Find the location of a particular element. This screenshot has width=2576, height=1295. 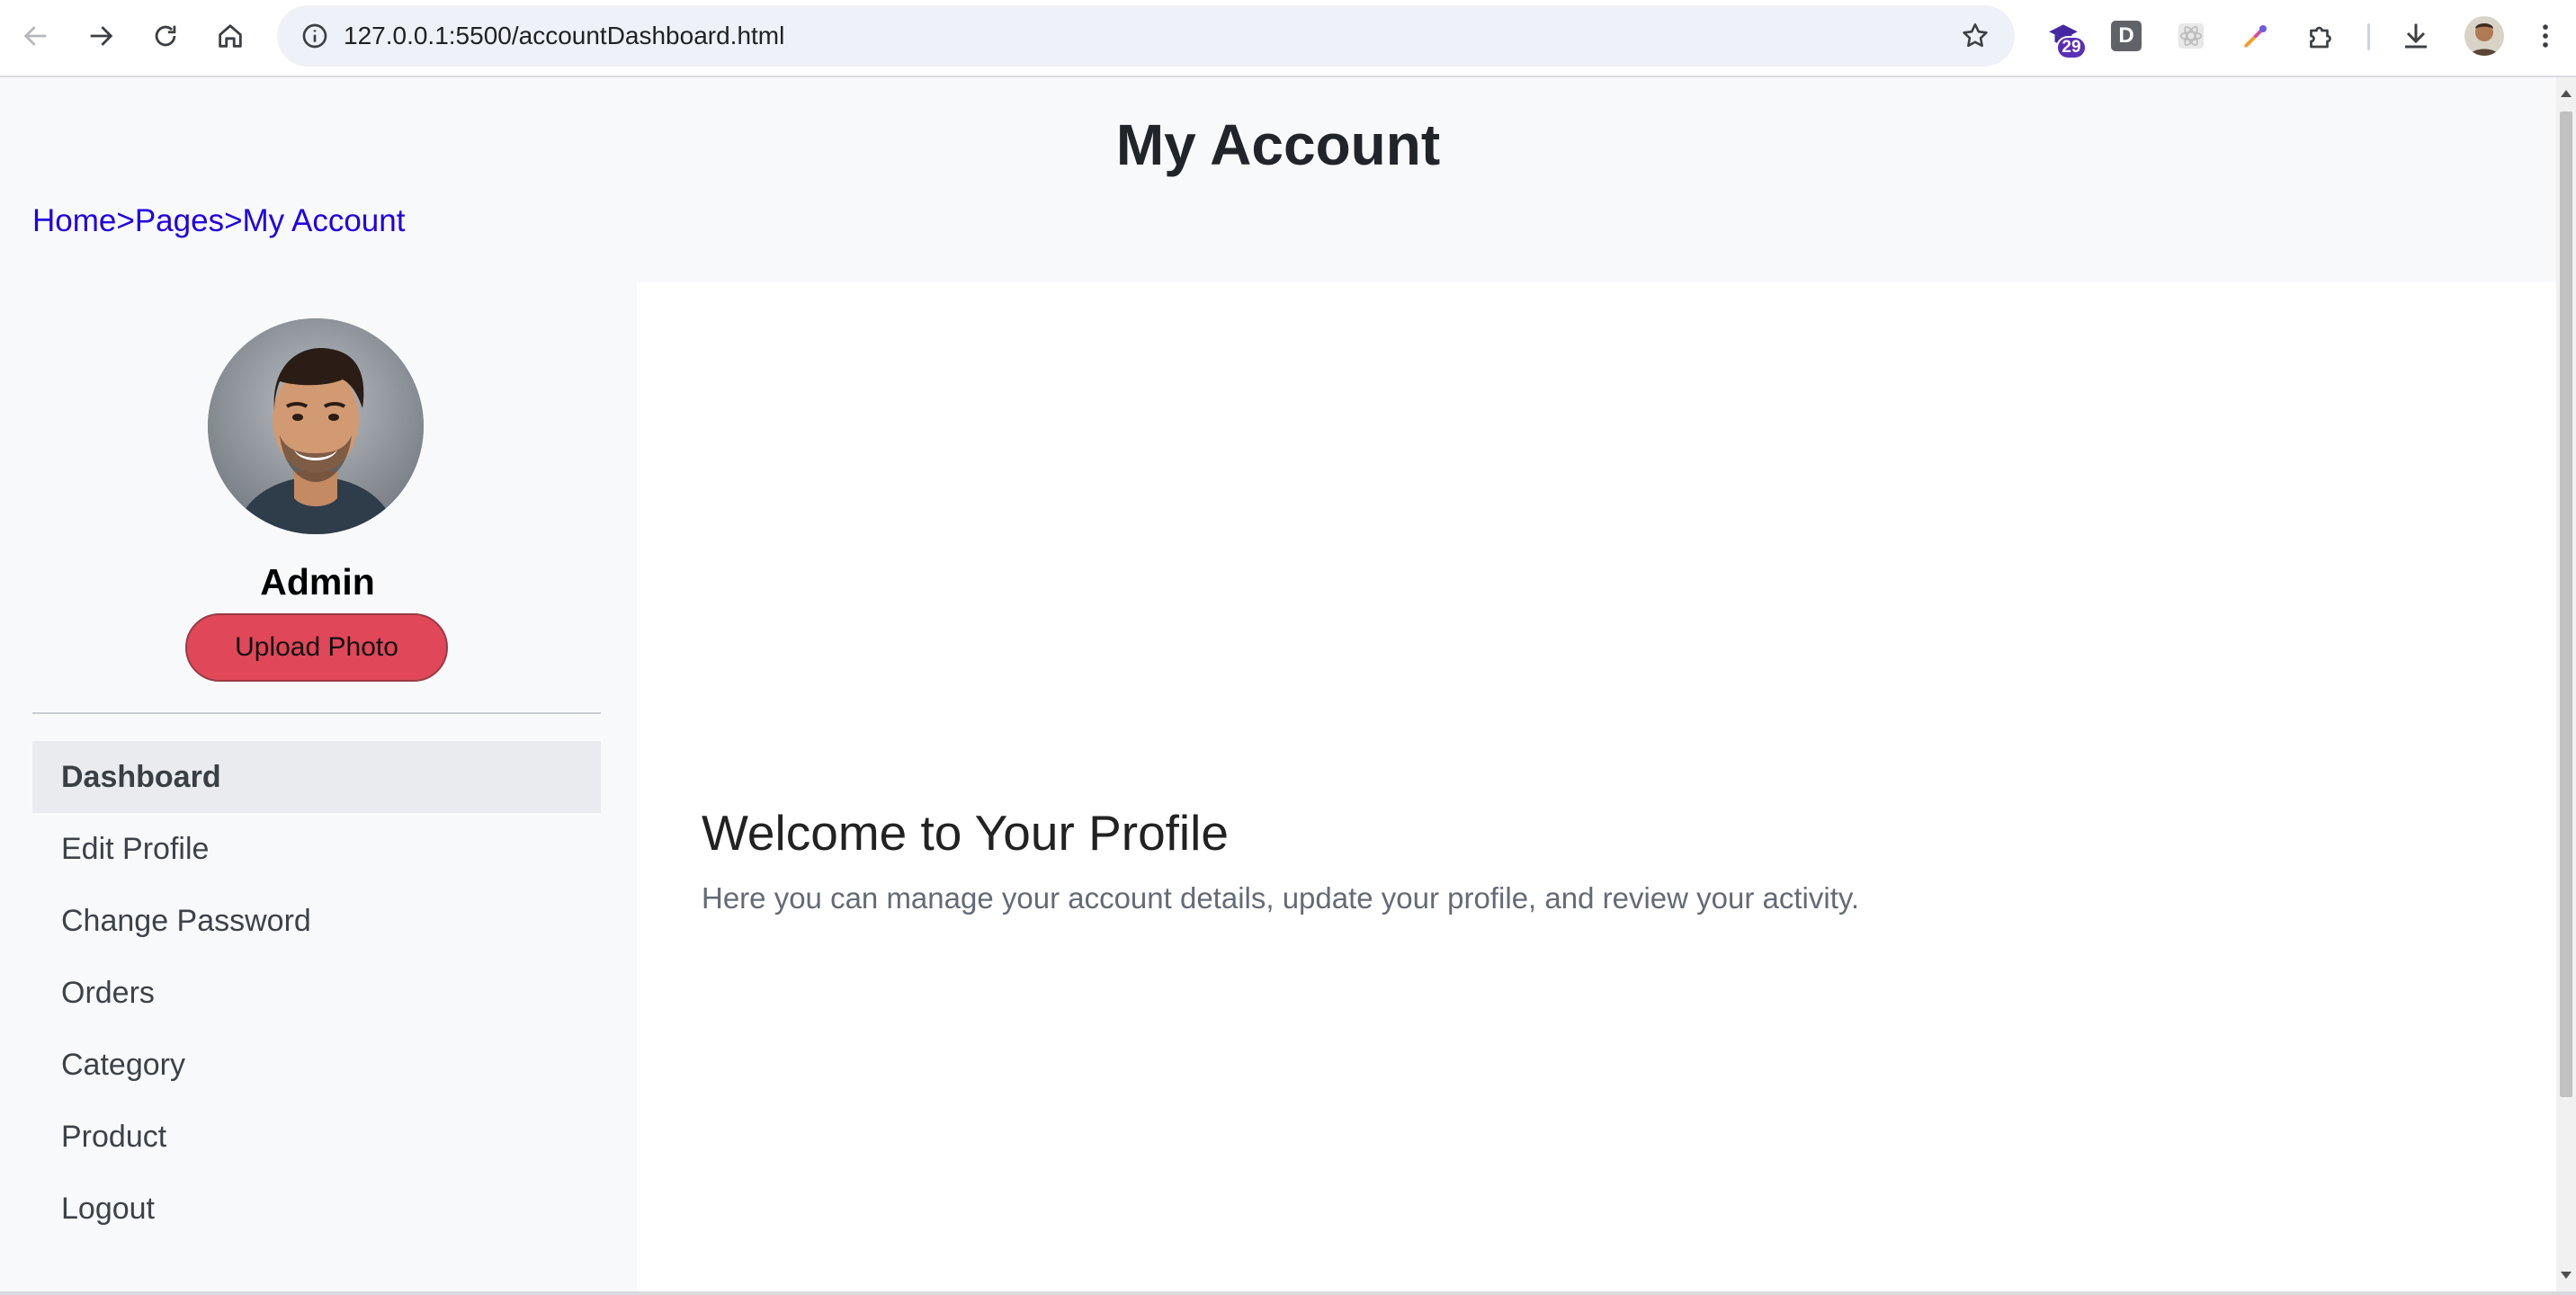

menu-item-change-password: Change Password is located at coordinates (316, 921).